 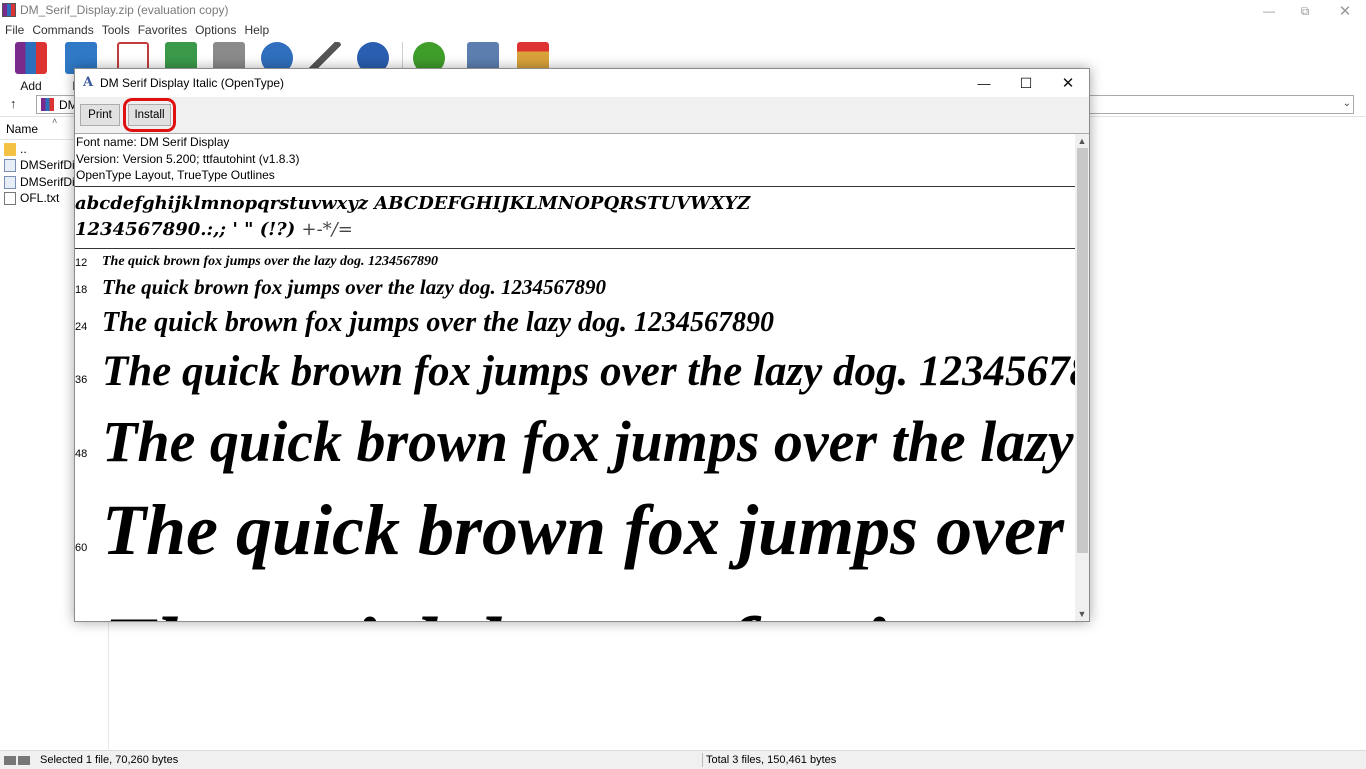 I want to click on charset-operators: +-*/=, so click(x=327, y=229).